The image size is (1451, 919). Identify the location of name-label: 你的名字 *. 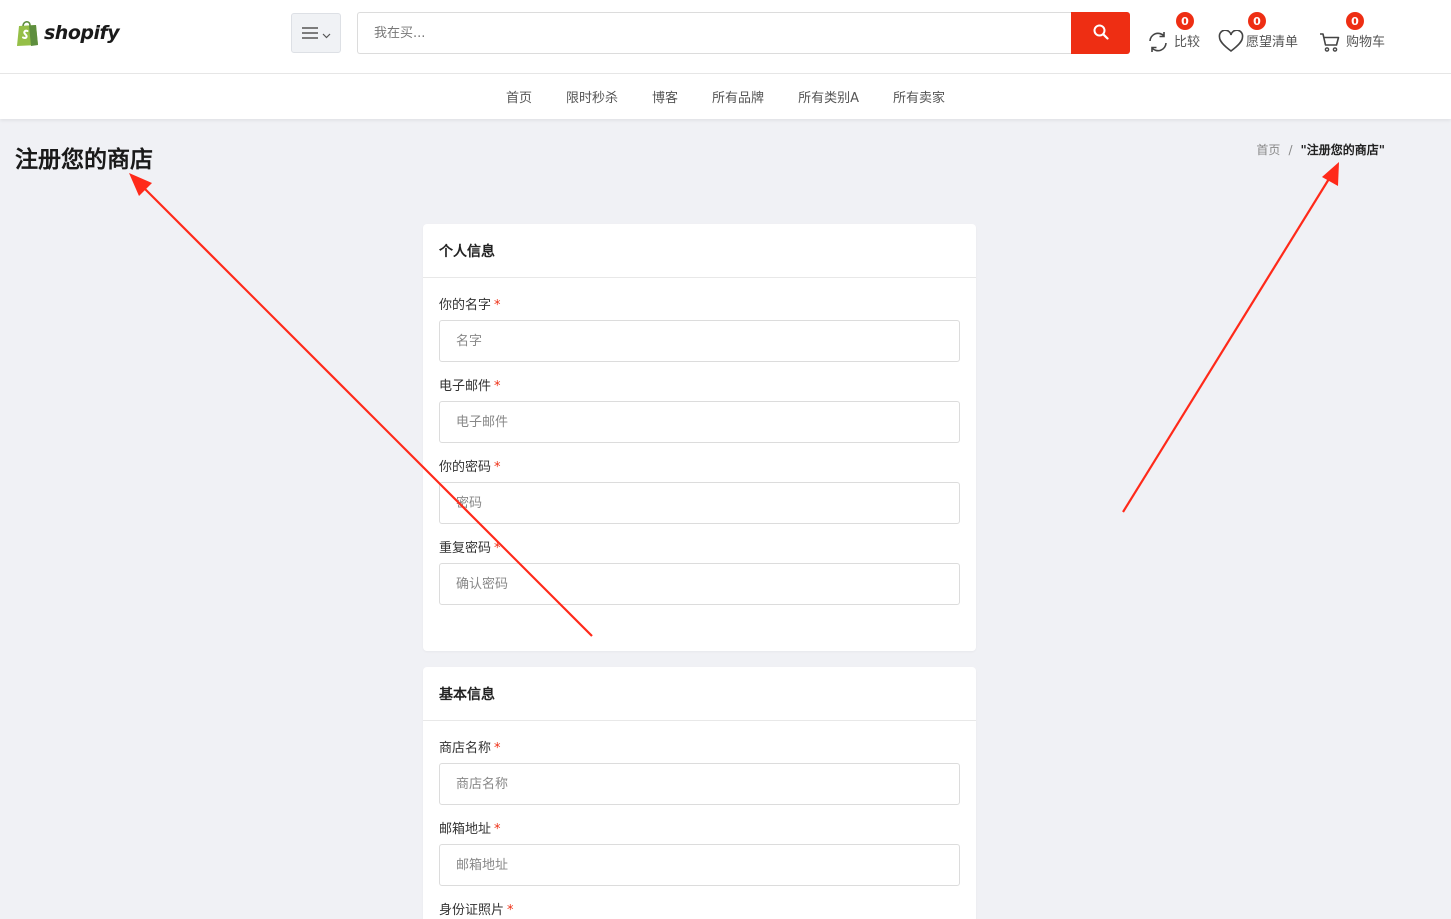
(470, 305).